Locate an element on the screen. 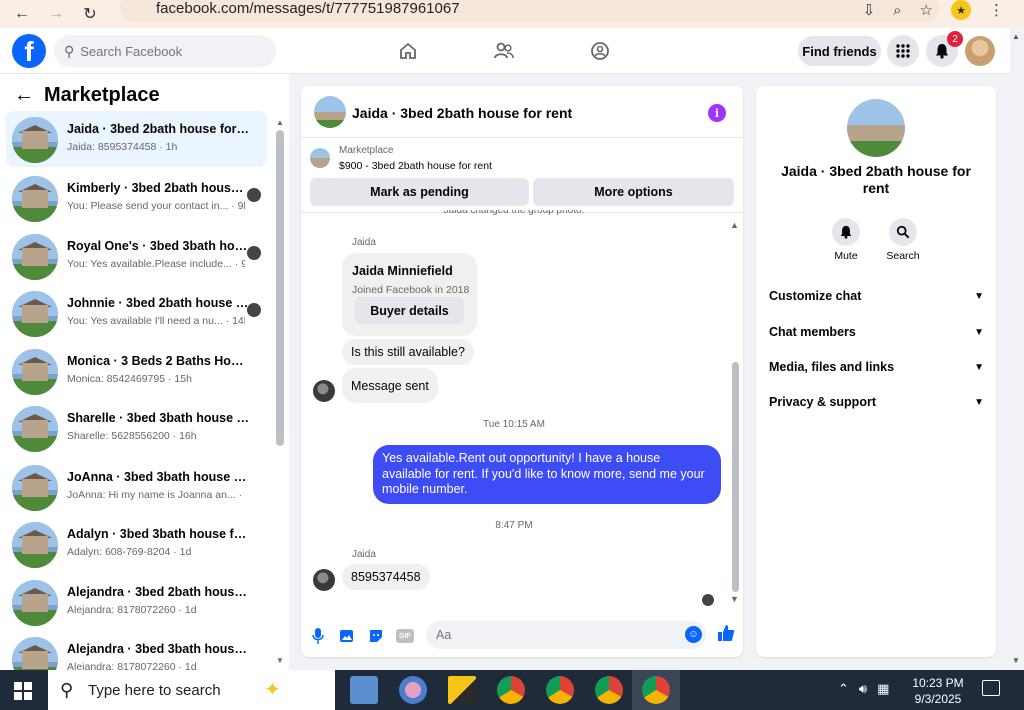 This screenshot has width=1024, height=710. network-icon: ▦ is located at coordinates (883, 689).